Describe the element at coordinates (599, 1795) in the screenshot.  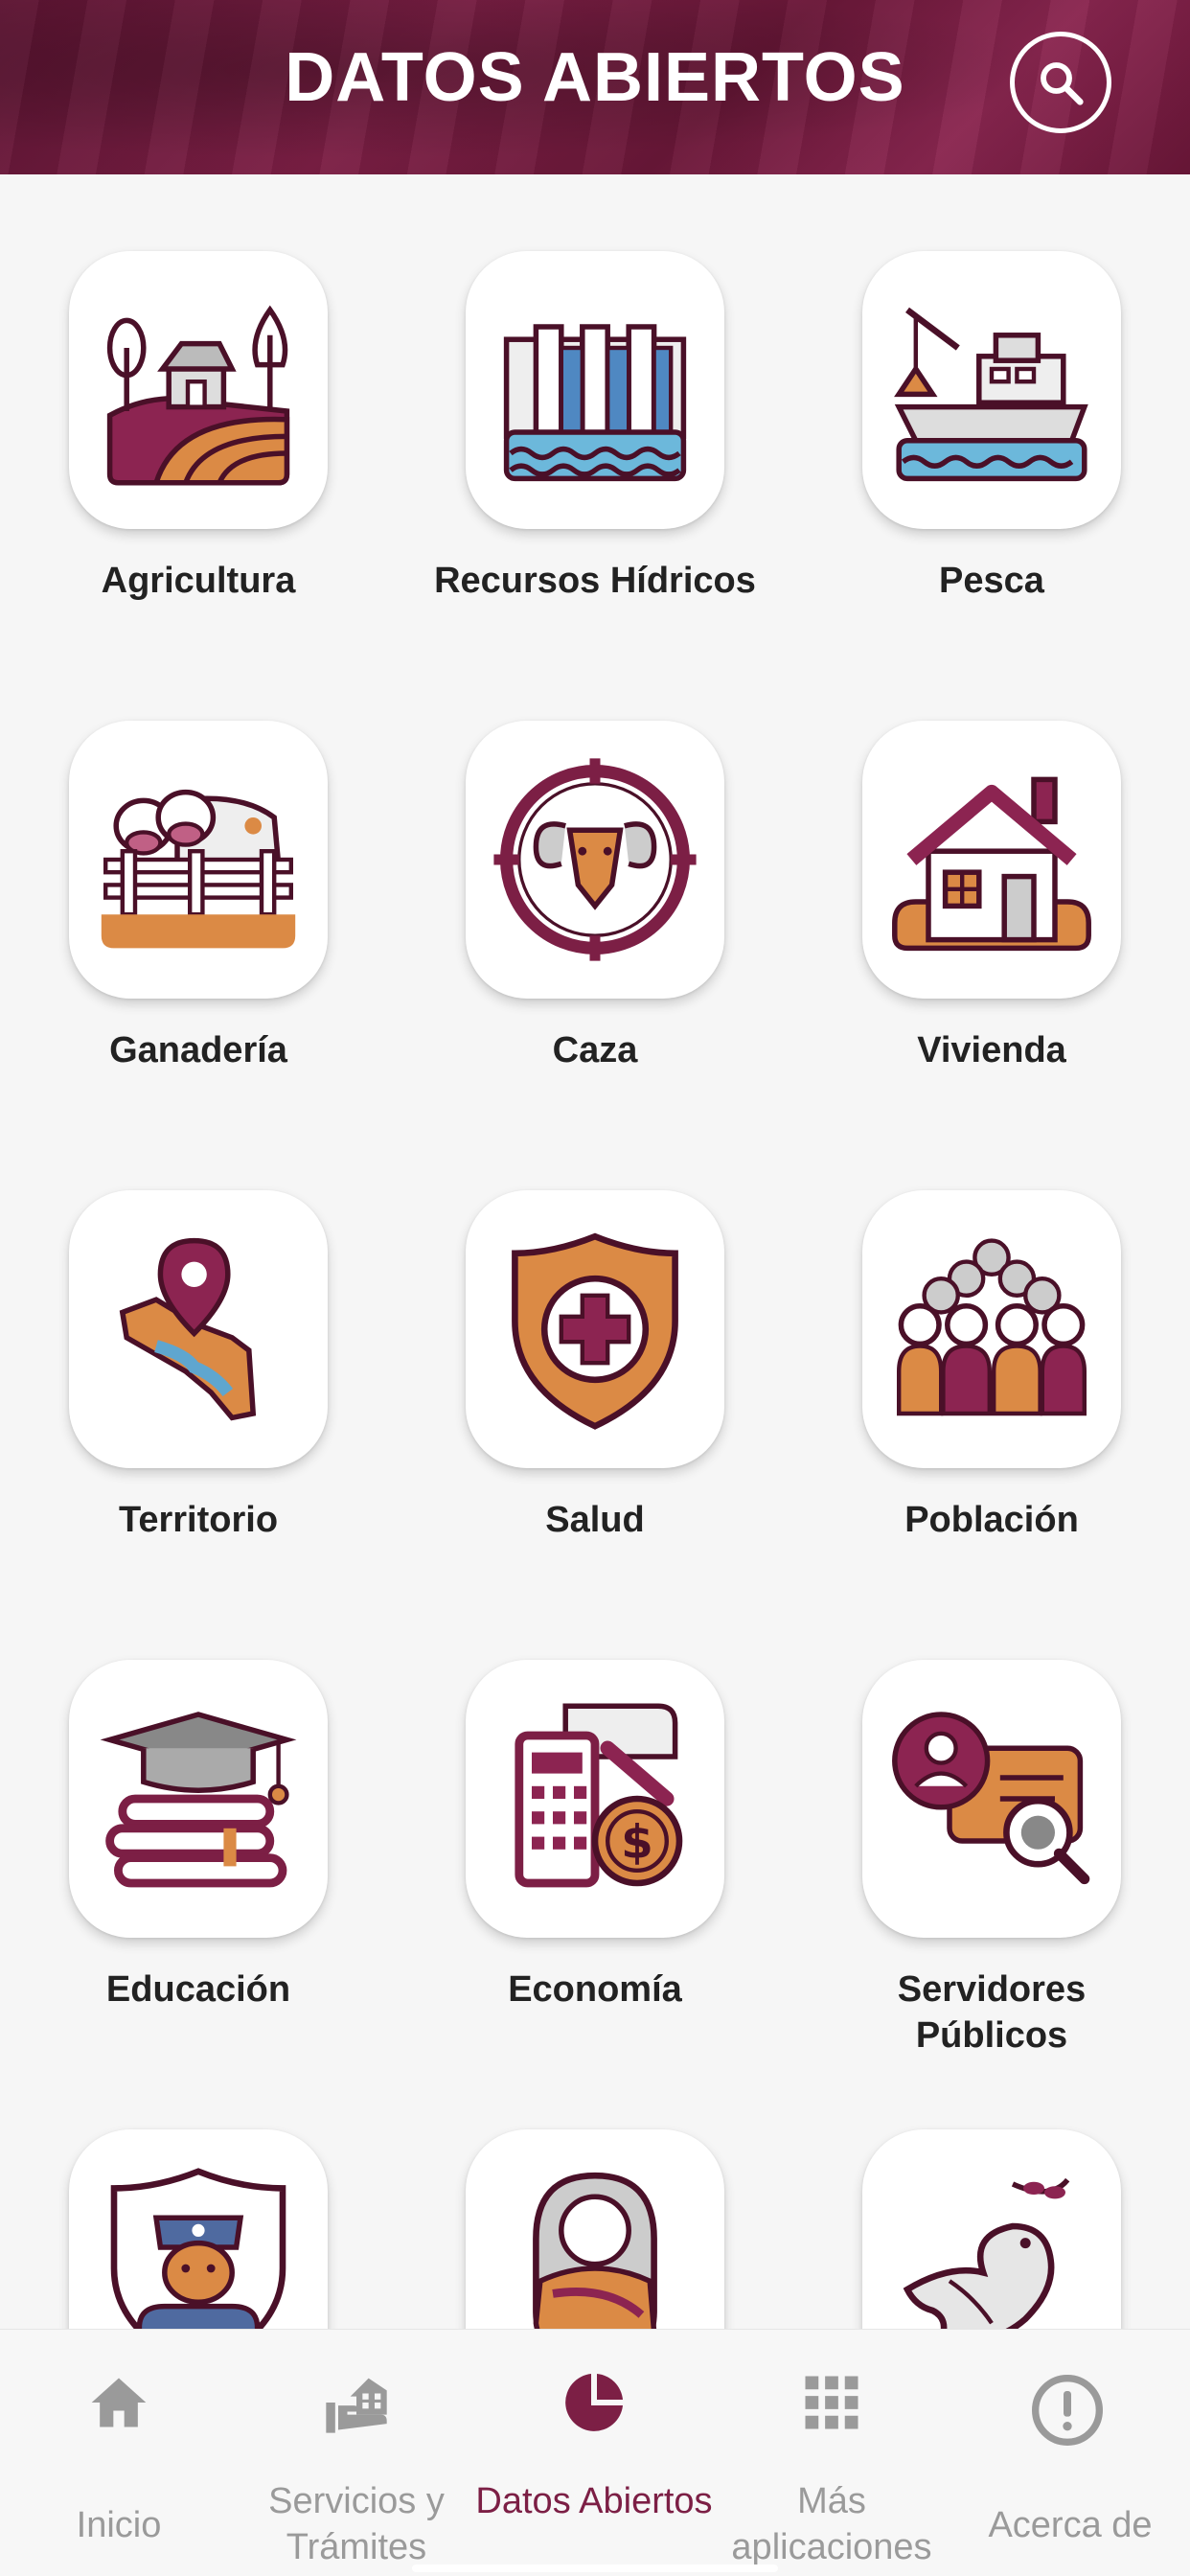
I see `calculator-coin-icon: $` at that location.